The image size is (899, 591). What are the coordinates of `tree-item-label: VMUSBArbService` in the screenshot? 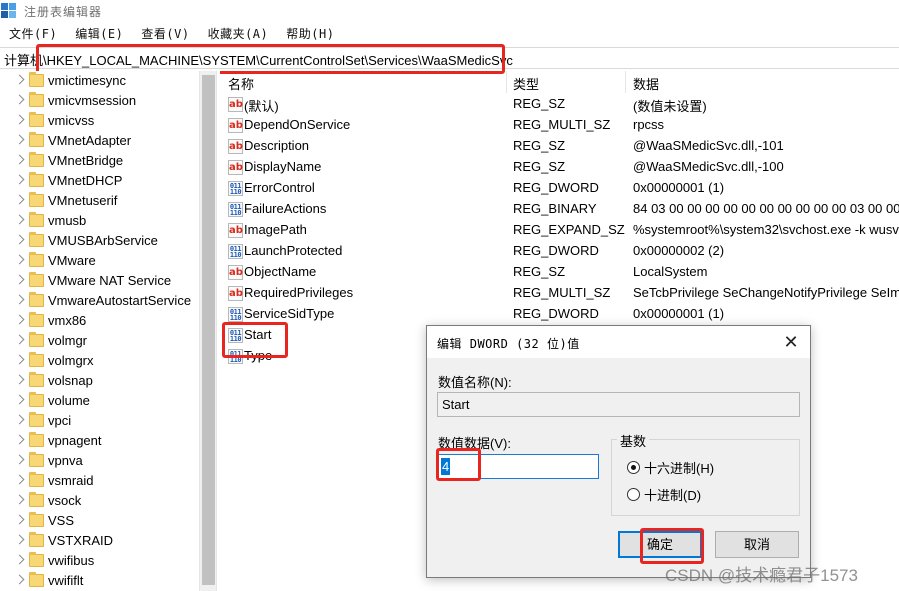 It's located at (103, 240).